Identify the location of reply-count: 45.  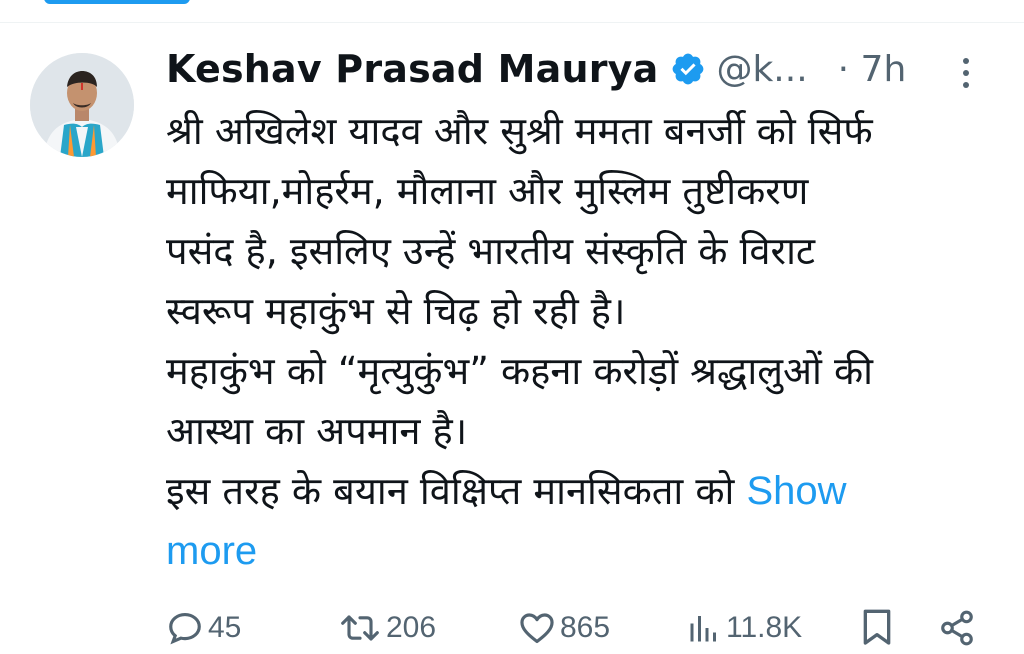
(225, 627).